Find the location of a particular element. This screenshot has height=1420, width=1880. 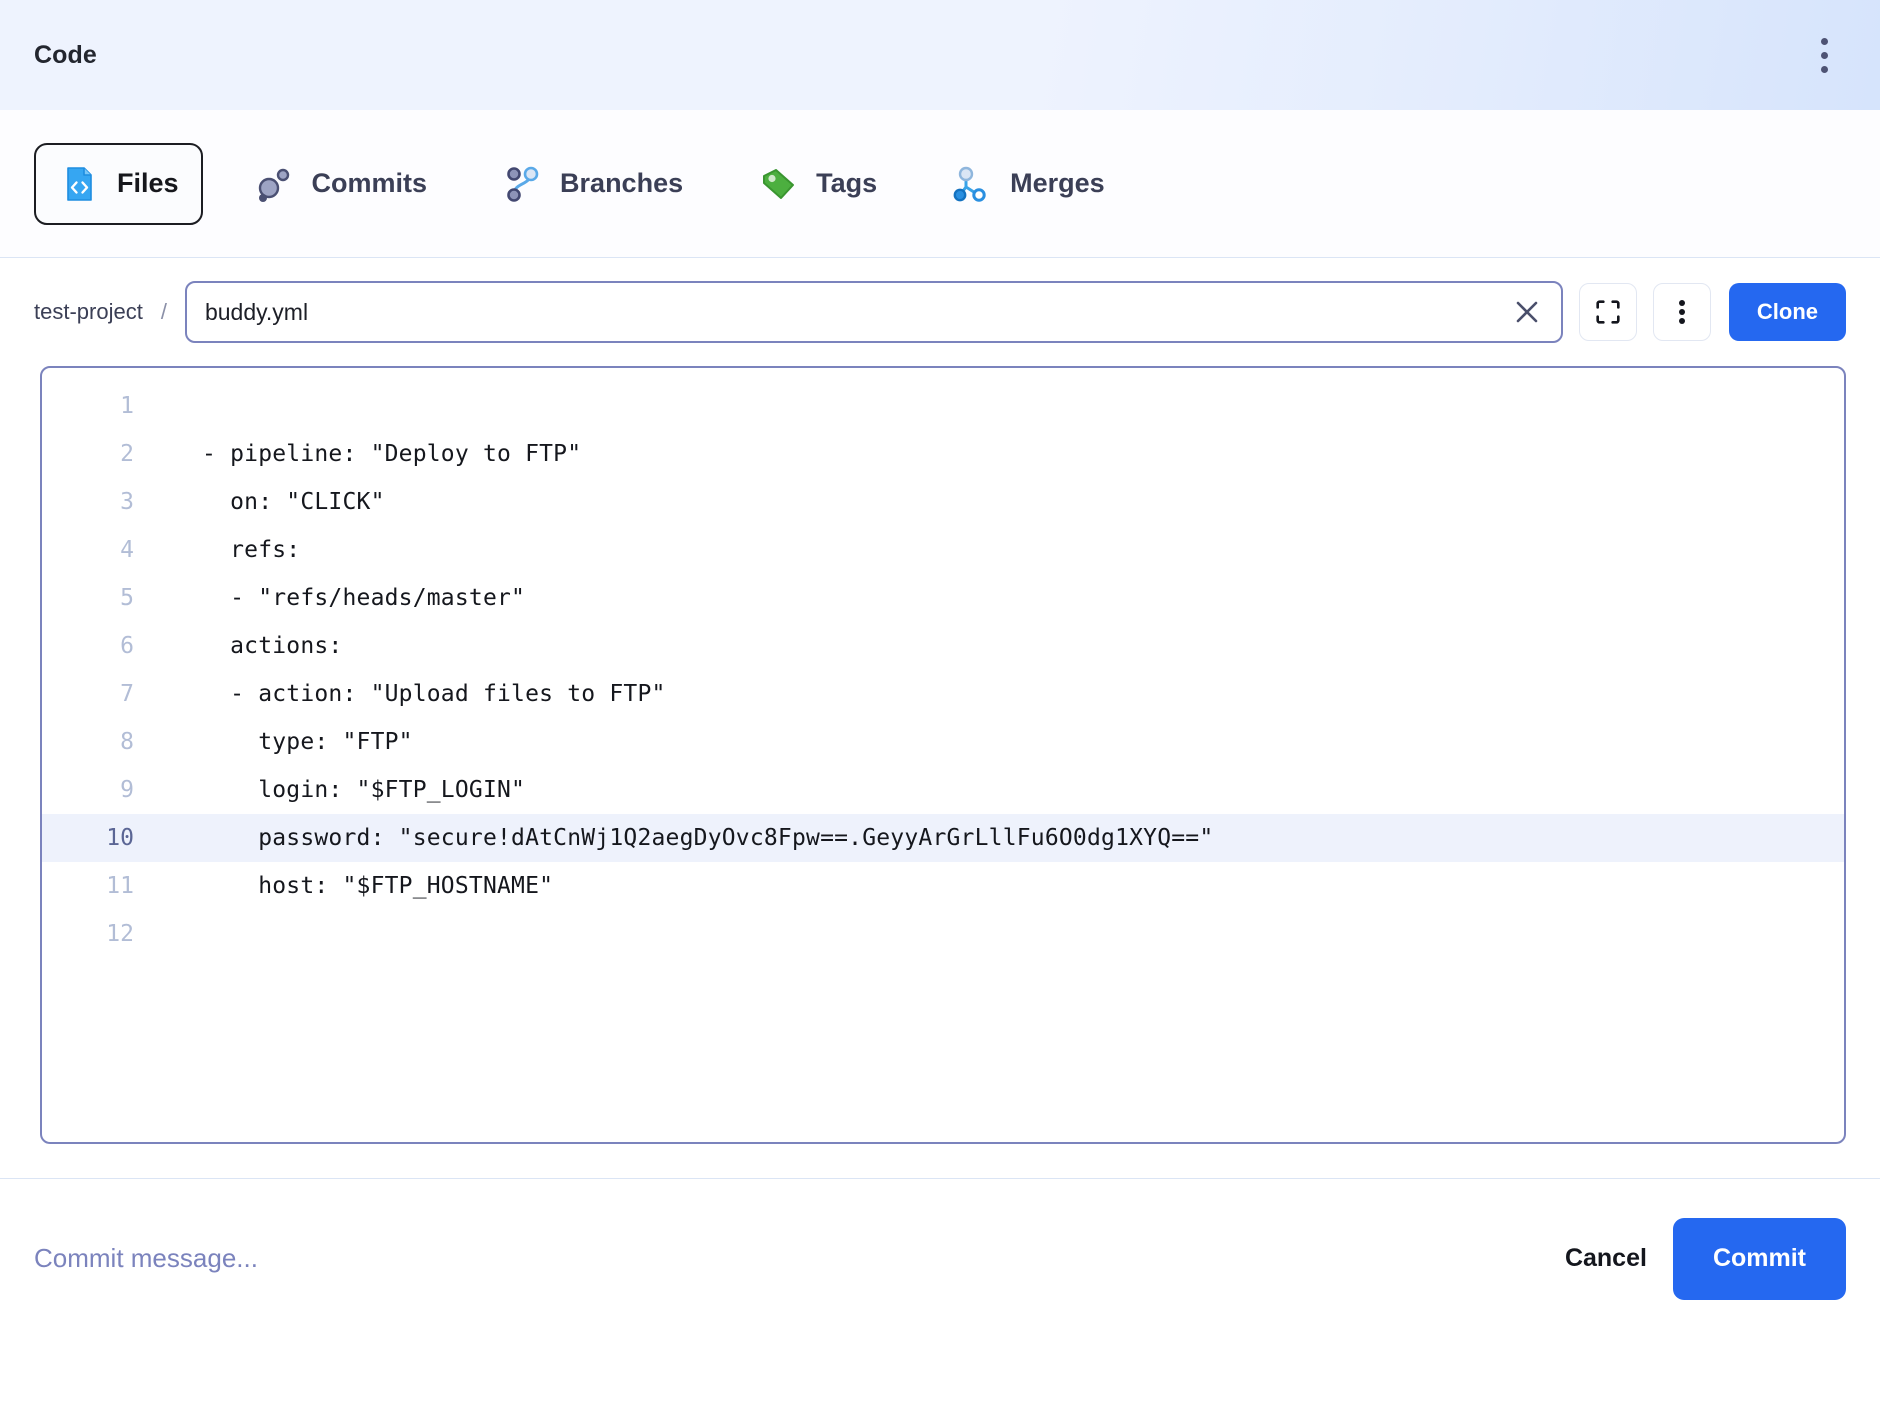

commit-message-input is located at coordinates (786, 1258).